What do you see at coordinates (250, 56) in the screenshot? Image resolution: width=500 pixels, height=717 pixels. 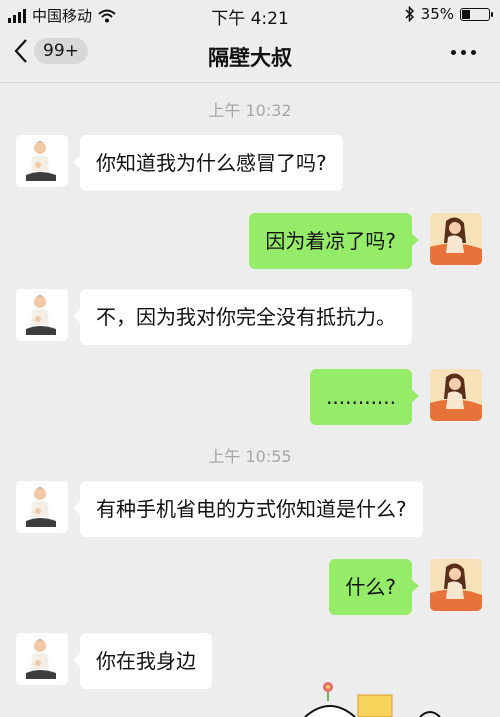 I see `chat-header: 99+ 隔壁大叔` at bounding box center [250, 56].